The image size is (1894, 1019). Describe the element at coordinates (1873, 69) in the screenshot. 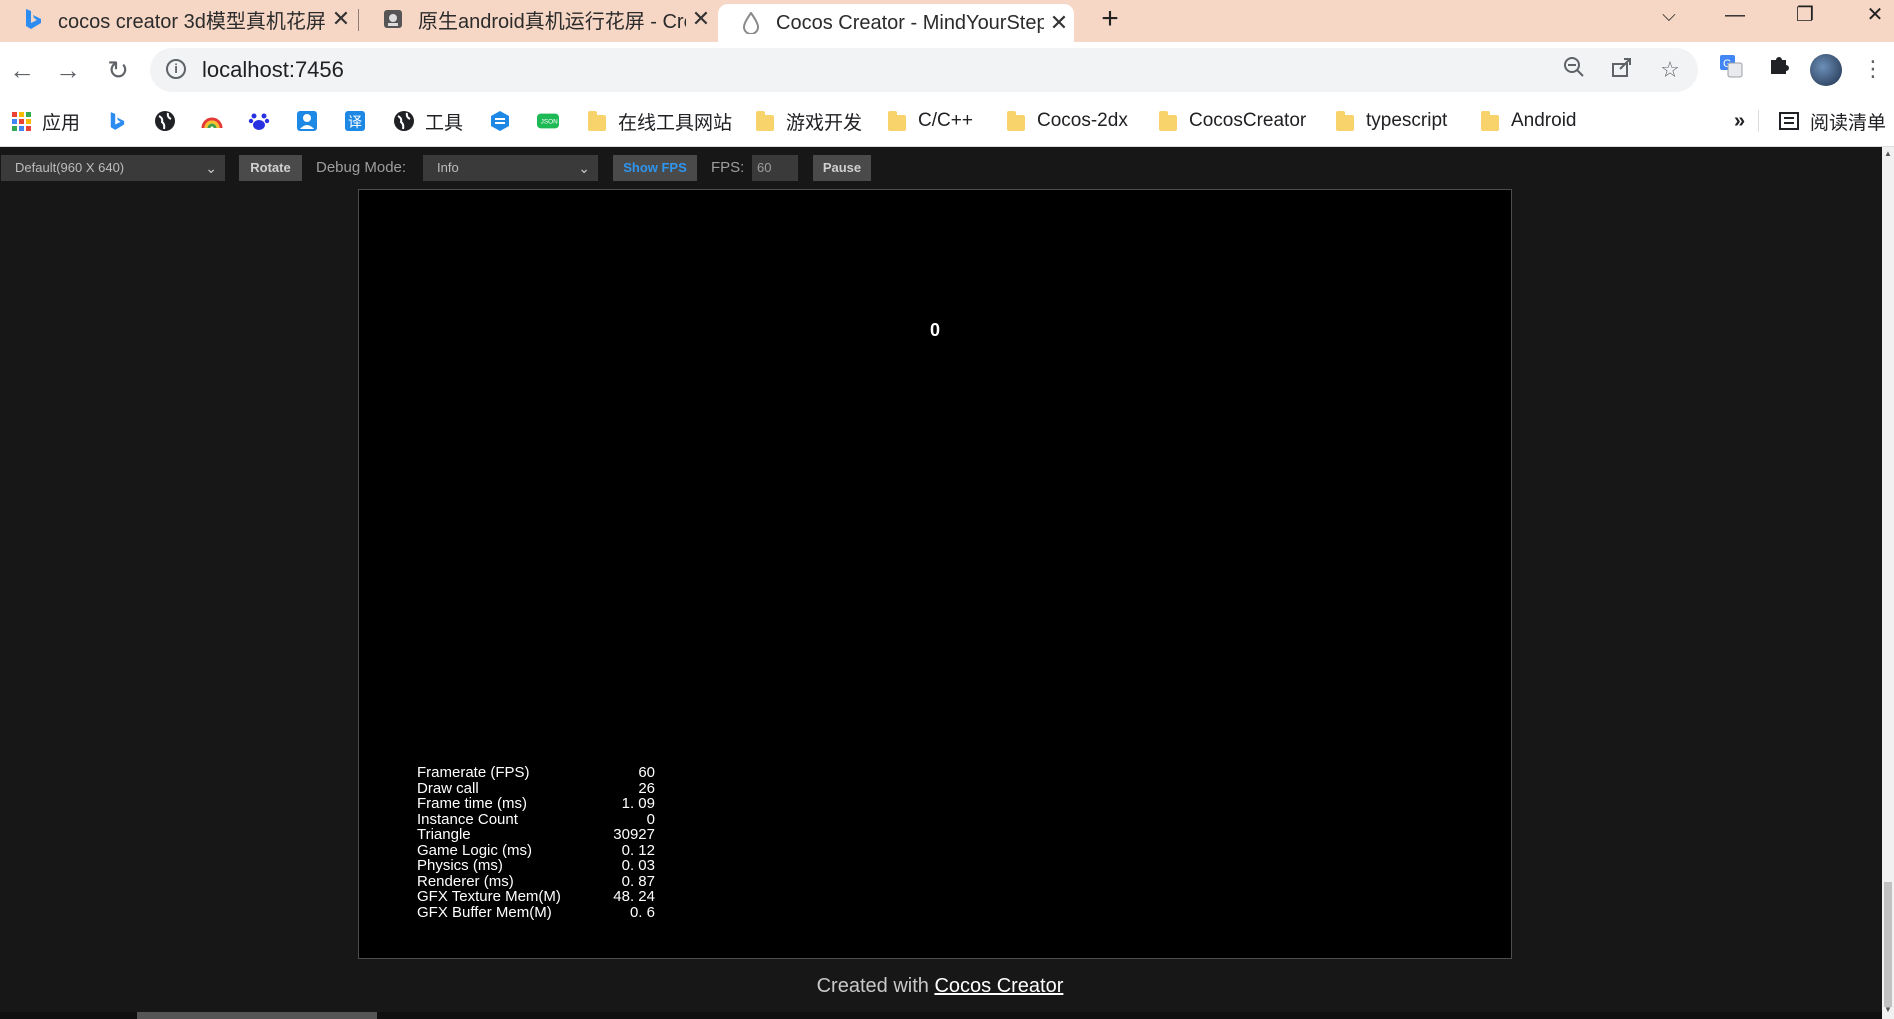

I see `menu-kebab-icon: ⋮` at that location.